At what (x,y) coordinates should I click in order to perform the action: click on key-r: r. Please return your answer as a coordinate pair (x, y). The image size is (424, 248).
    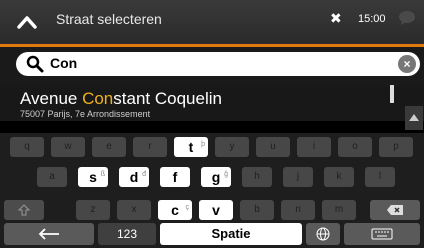
    Looking at the image, I should click on (150, 147).